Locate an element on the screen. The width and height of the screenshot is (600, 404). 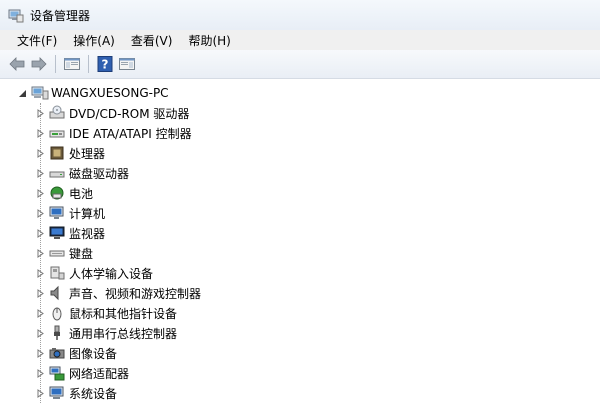
tree-item-computer: 计算机 is located at coordinates (70, 213).